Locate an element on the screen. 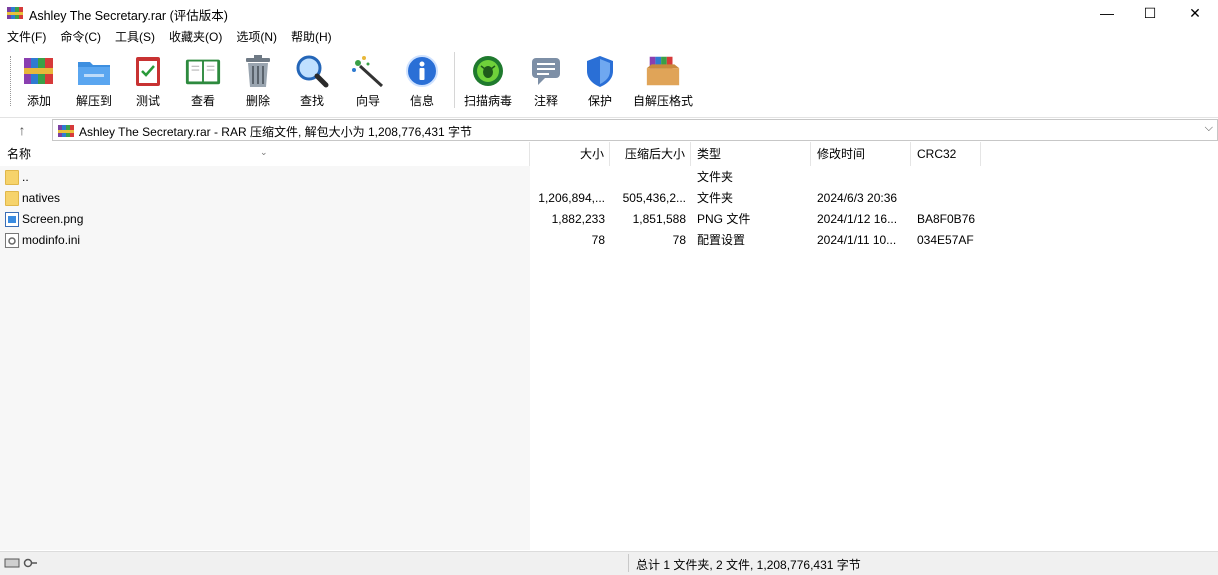 The width and height of the screenshot is (1218, 575). status-divider is located at coordinates (628, 563).